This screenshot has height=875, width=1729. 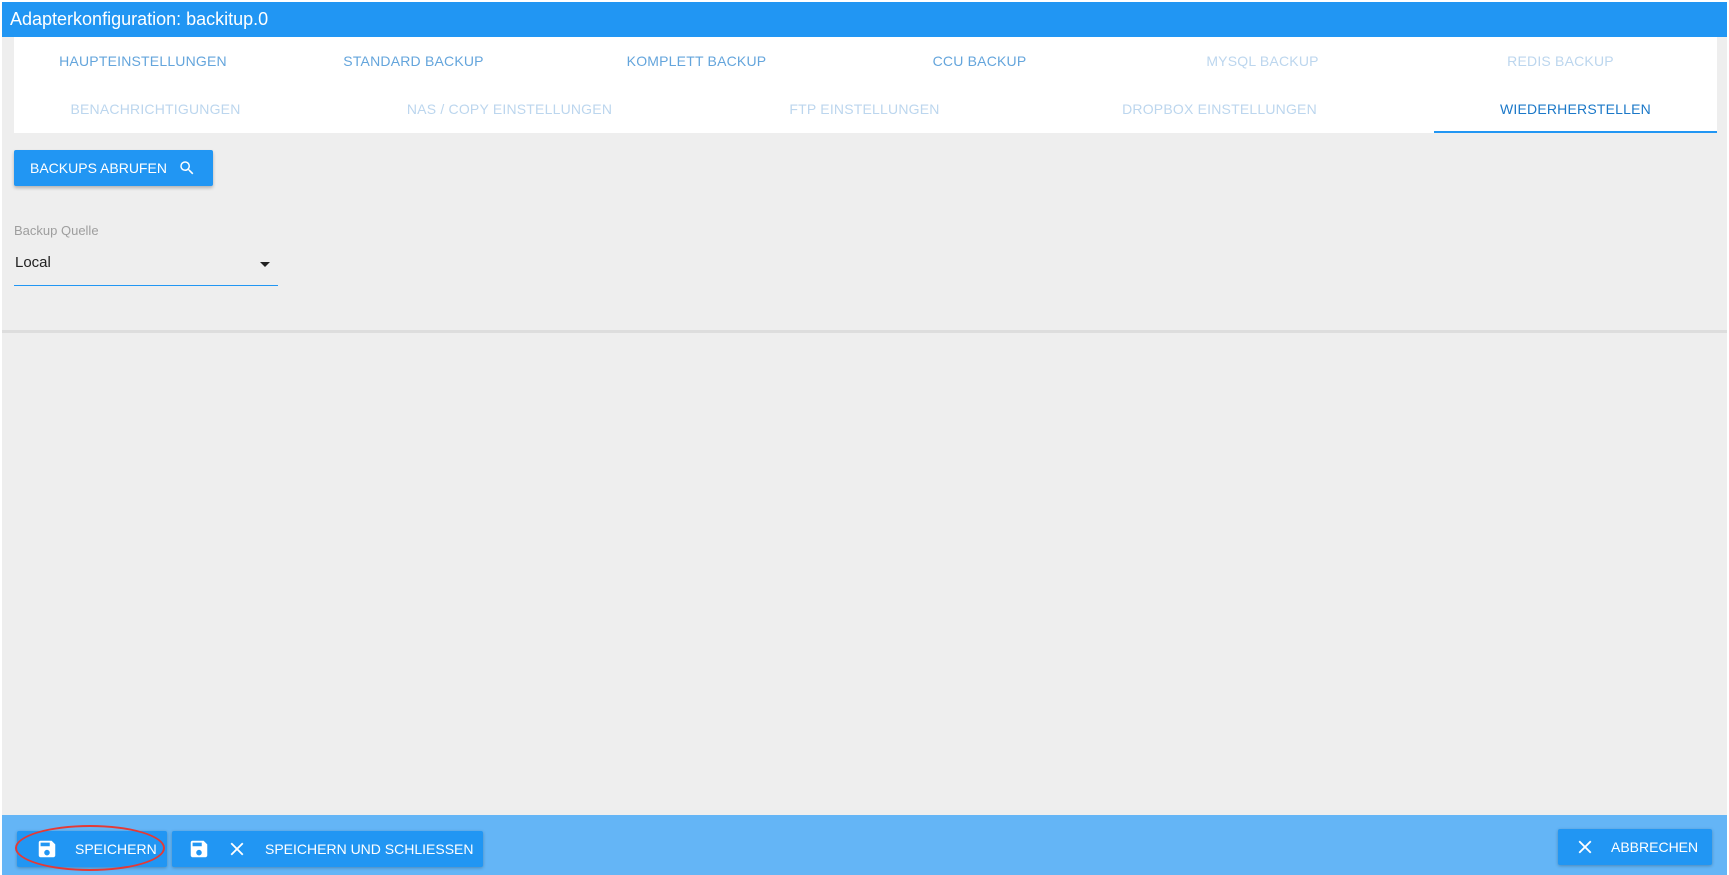 What do you see at coordinates (864, 109) in the screenshot?
I see `tab-ftp-einstellungen: FTP EINSTELLUNGEN` at bounding box center [864, 109].